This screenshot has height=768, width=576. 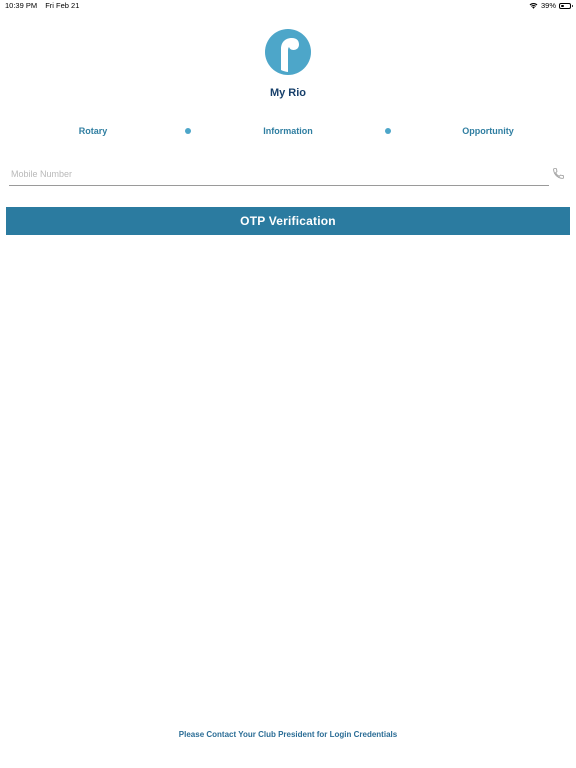 I want to click on step-rotary: Rotary, so click(x=93, y=131).